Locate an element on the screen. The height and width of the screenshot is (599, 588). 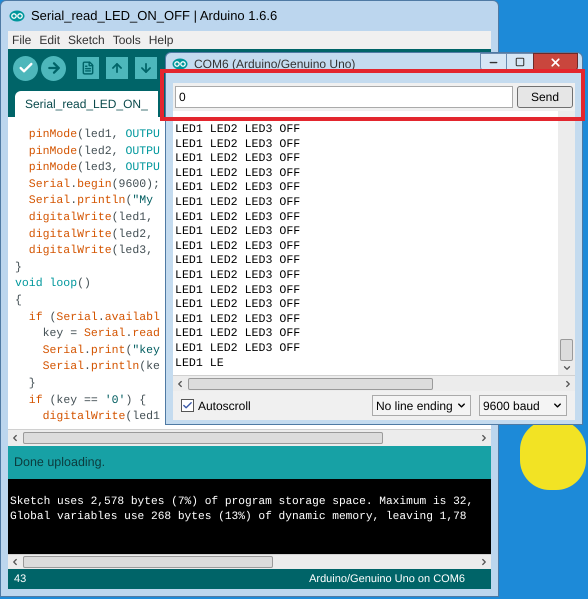
open-button is located at coordinates (117, 68).